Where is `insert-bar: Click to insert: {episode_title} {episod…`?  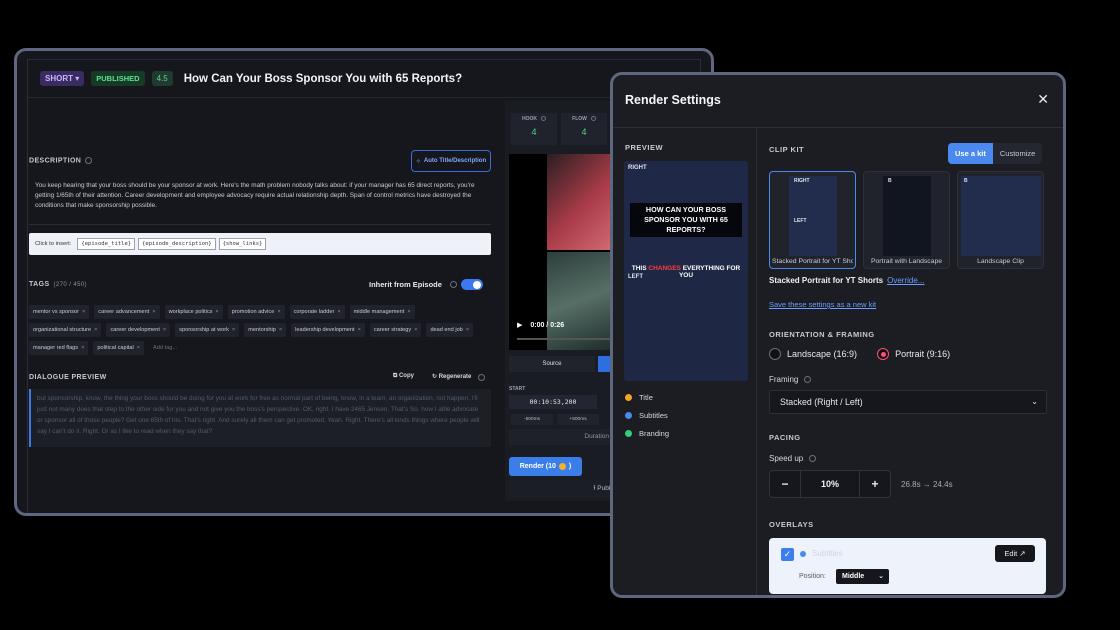 insert-bar: Click to insert: {episode_title} {episod… is located at coordinates (260, 244).